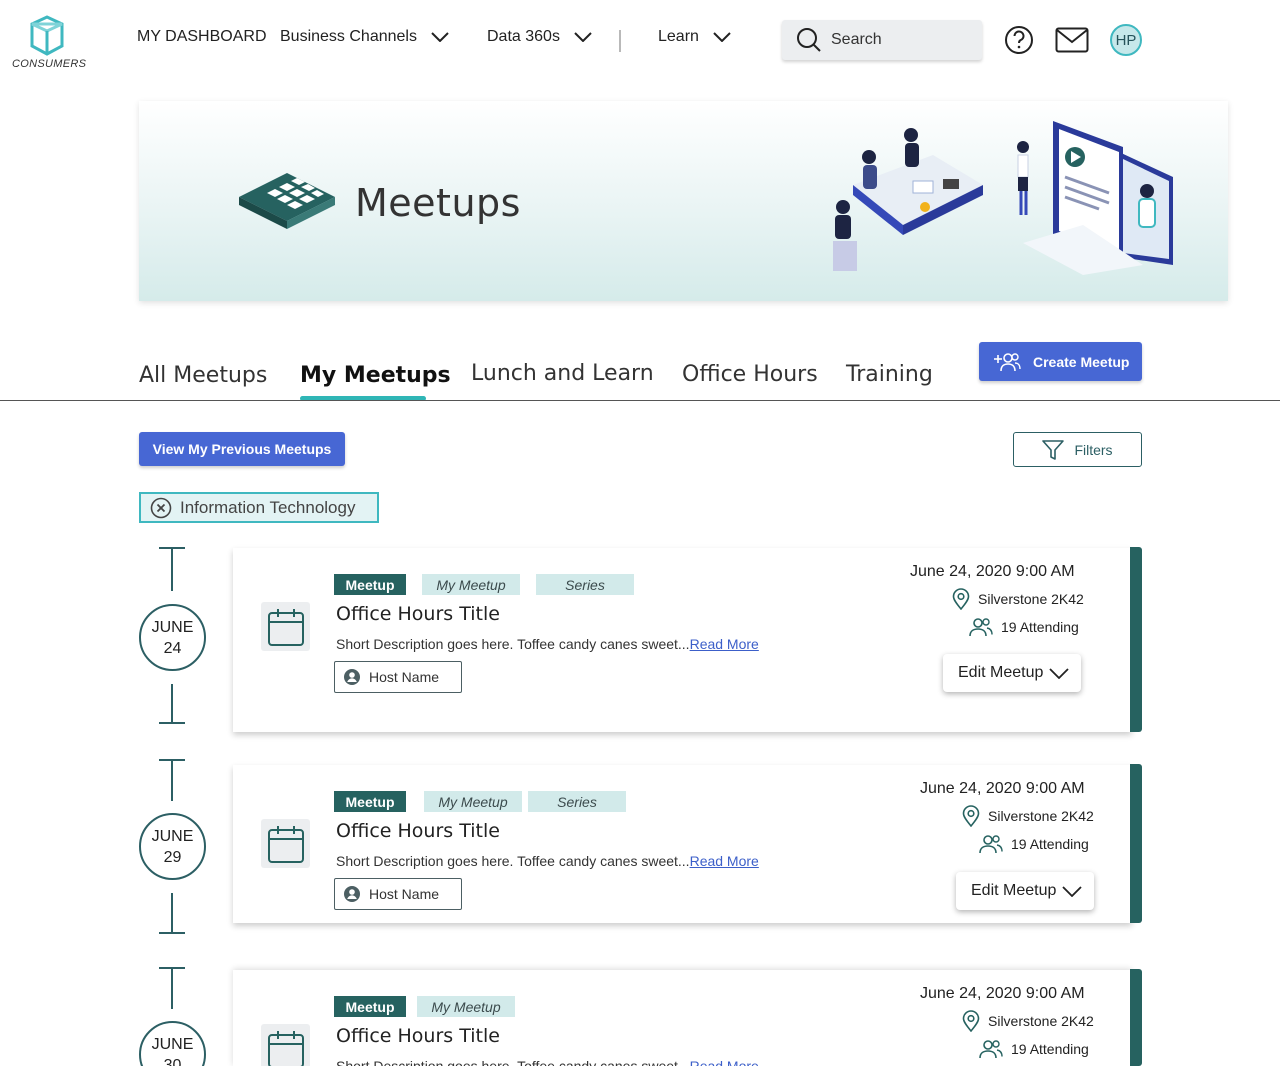  I want to click on nav-label: Business Channels, so click(348, 36).